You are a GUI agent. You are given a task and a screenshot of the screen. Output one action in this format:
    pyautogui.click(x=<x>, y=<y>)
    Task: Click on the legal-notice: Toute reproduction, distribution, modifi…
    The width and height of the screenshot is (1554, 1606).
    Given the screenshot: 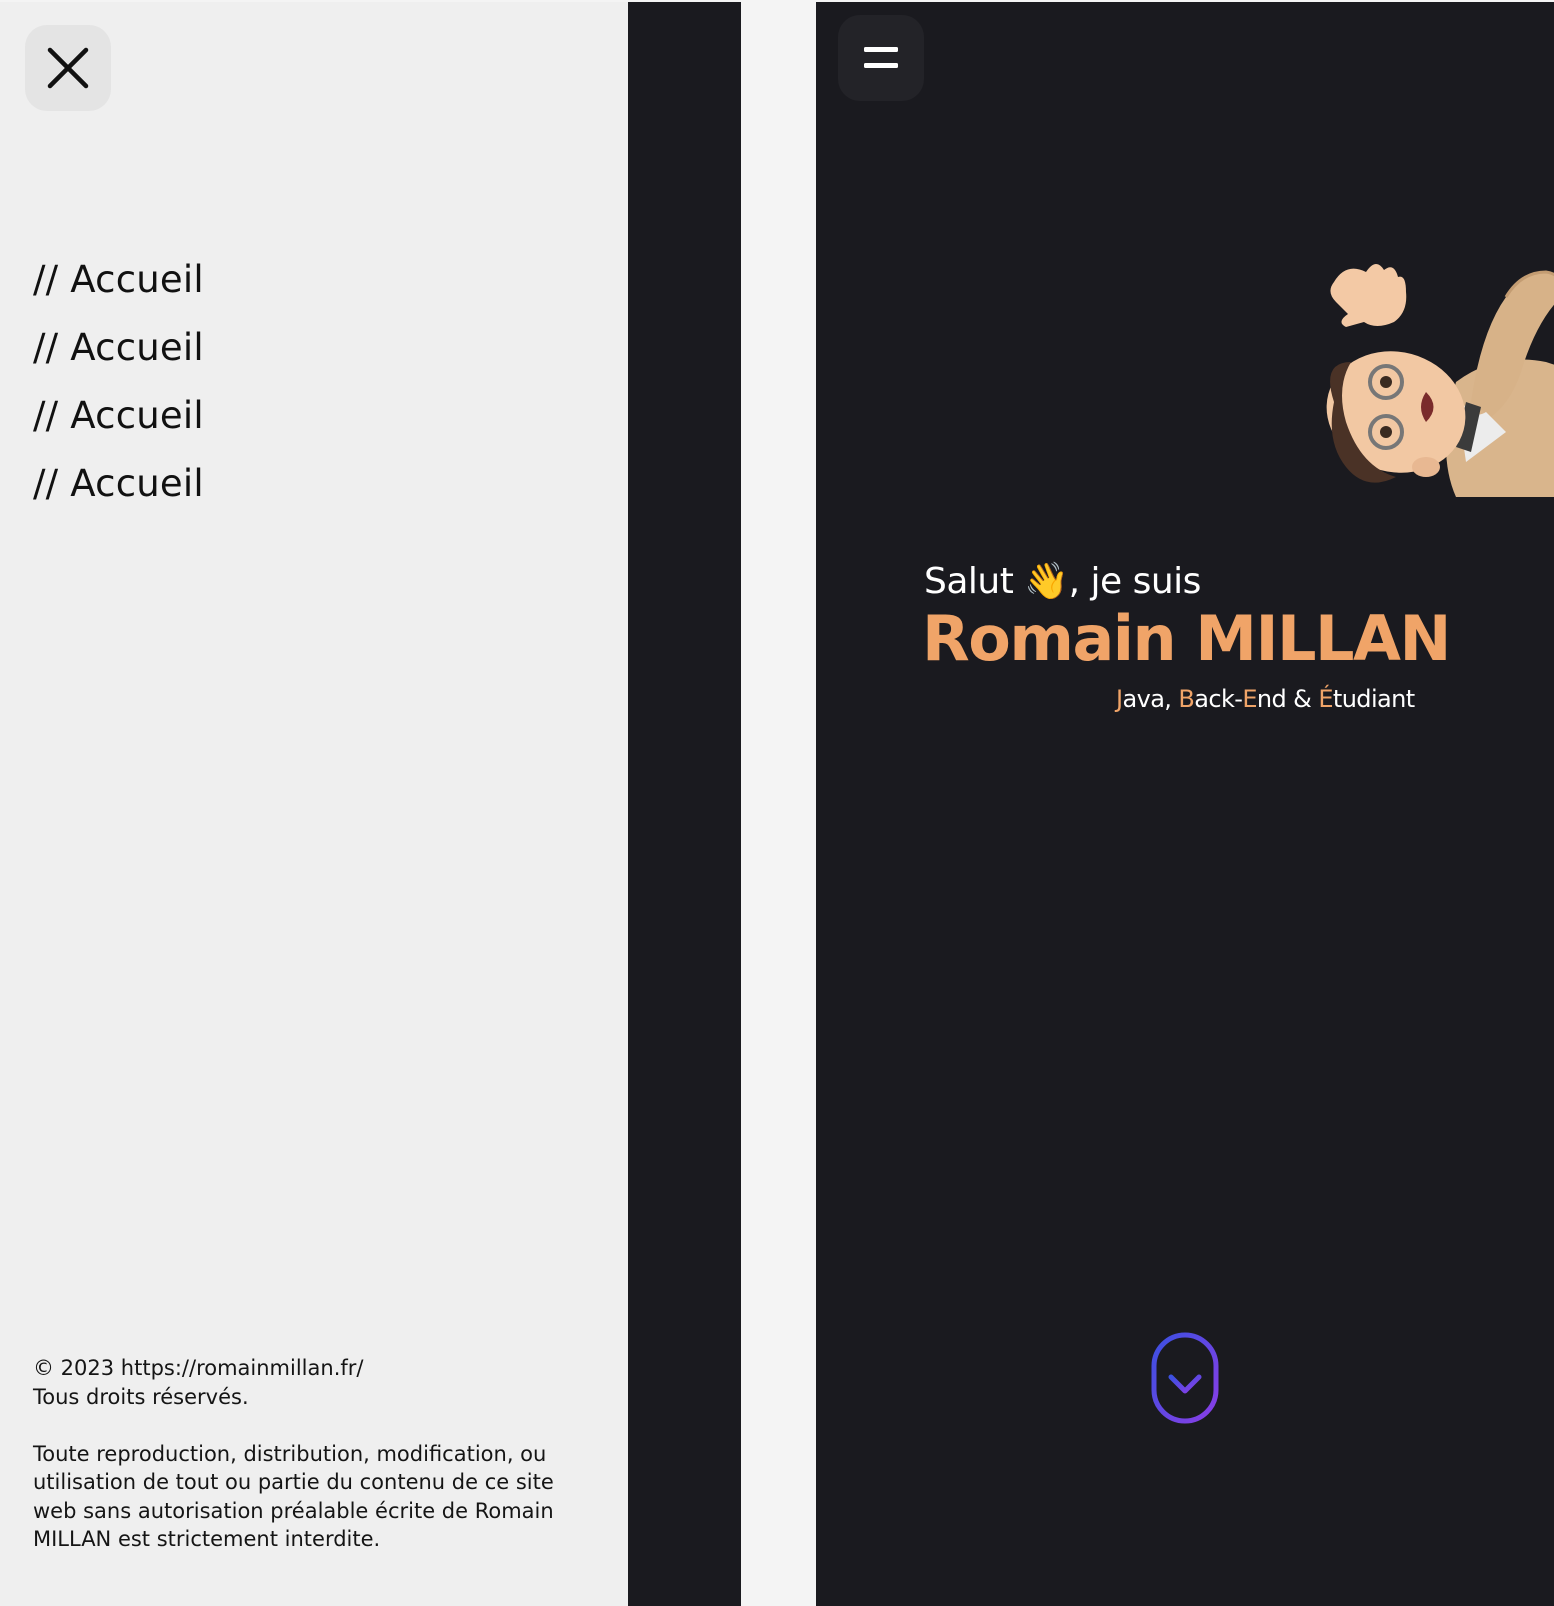 What is the action you would take?
    pyautogui.click(x=293, y=1496)
    